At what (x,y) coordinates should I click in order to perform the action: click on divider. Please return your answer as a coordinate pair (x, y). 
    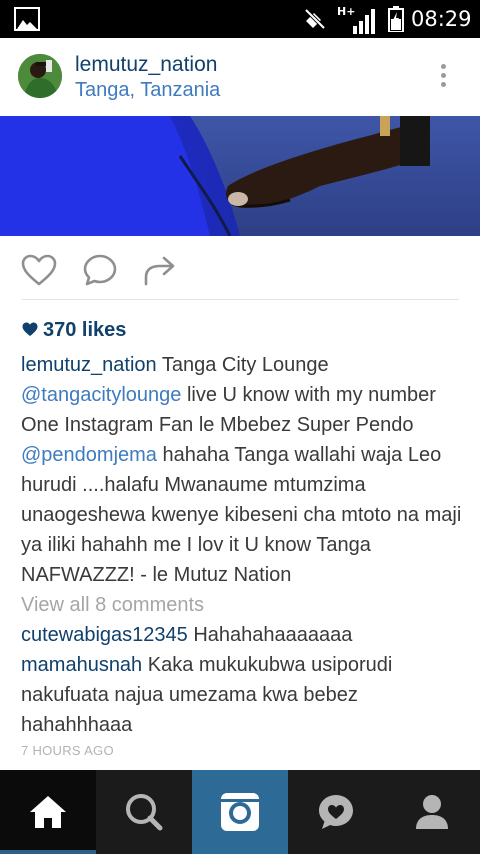
    Looking at the image, I should click on (240, 299).